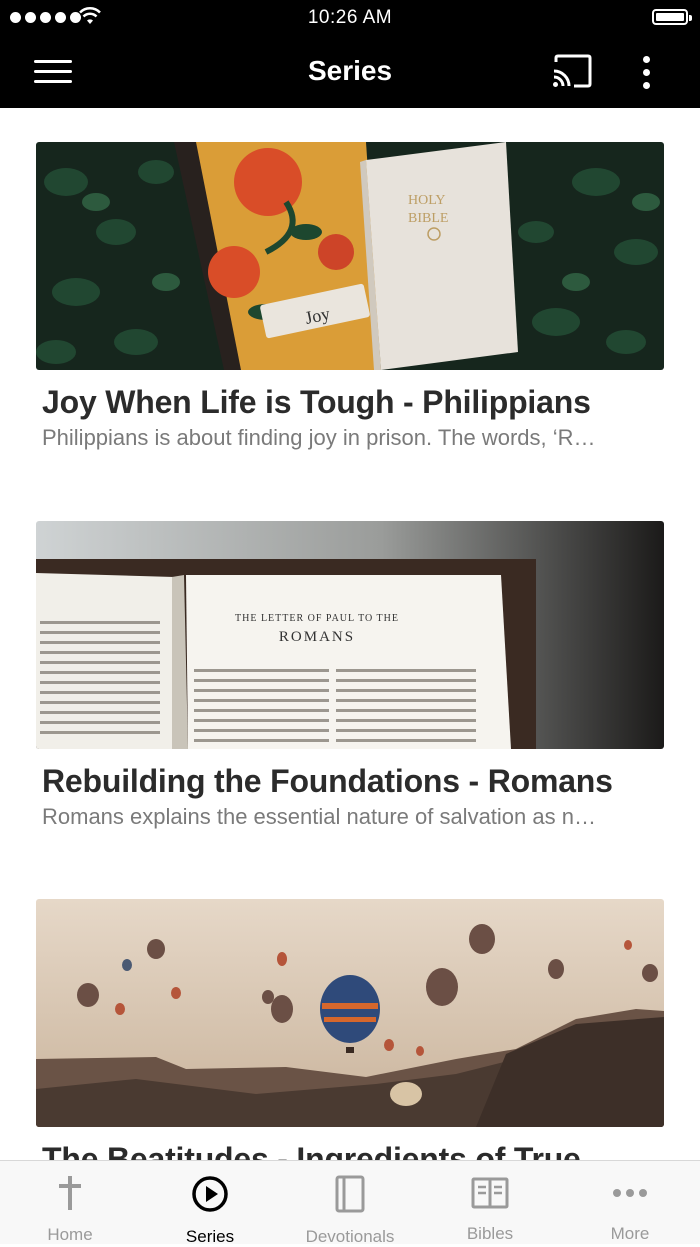 The image size is (700, 1247). Describe the element at coordinates (350, 1236) in the screenshot. I see `tab-label: Devotionals` at that location.